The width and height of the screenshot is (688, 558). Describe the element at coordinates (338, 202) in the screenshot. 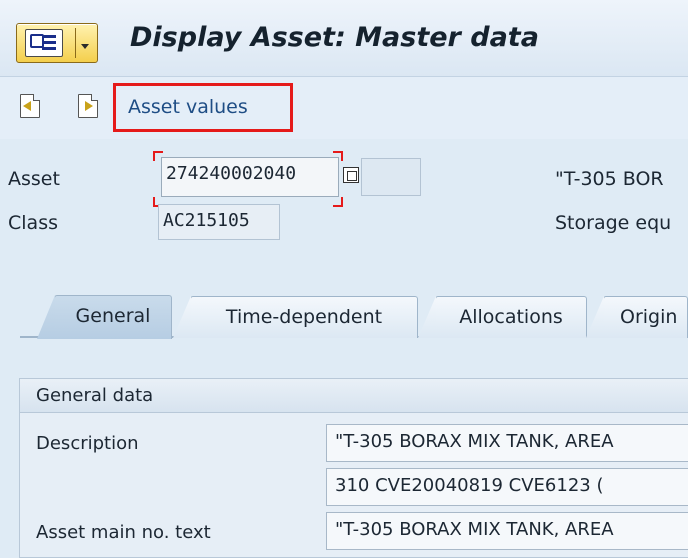

I see `focus-corner-br` at that location.